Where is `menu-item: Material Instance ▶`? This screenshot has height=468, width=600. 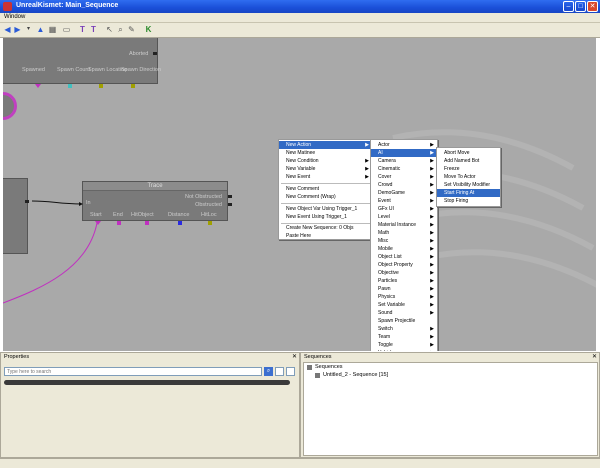
menu-item: Material Instance ▶ is located at coordinates (404, 225).